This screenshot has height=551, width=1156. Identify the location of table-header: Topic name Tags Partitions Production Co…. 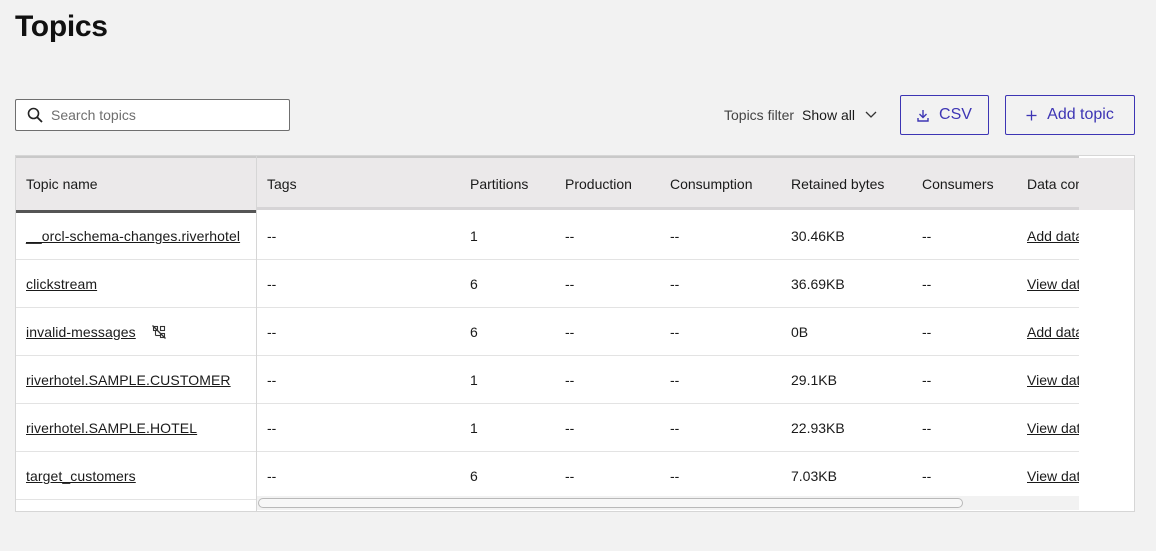
(575, 185).